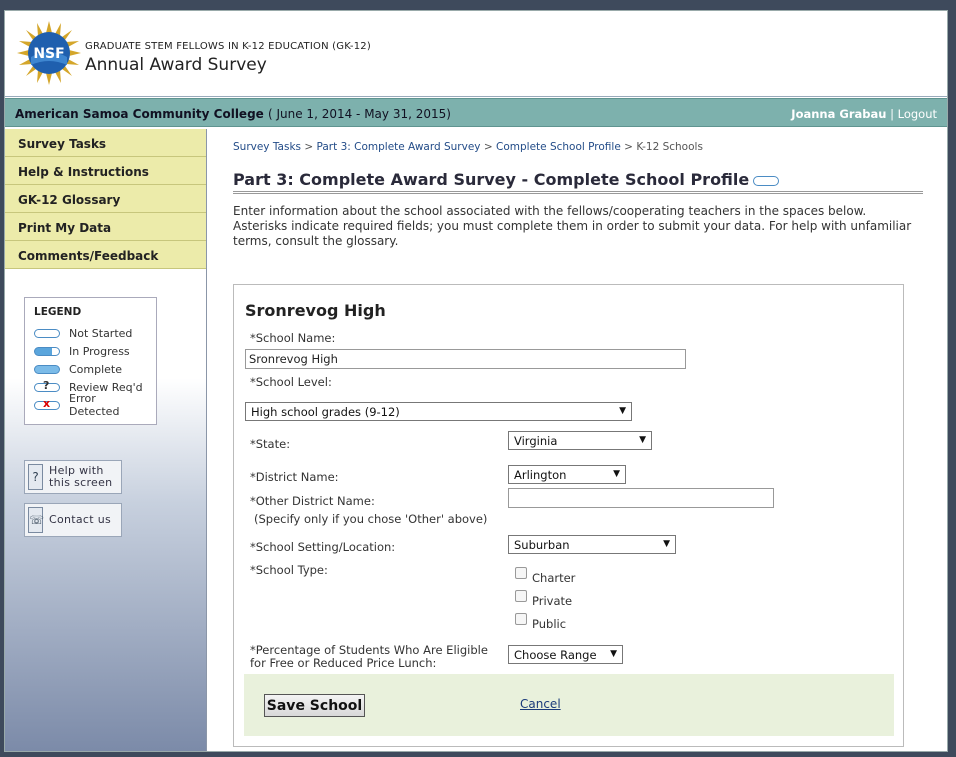 The height and width of the screenshot is (757, 956). Describe the element at coordinates (36, 520) in the screenshot. I see `phone-icon: ☏` at that location.